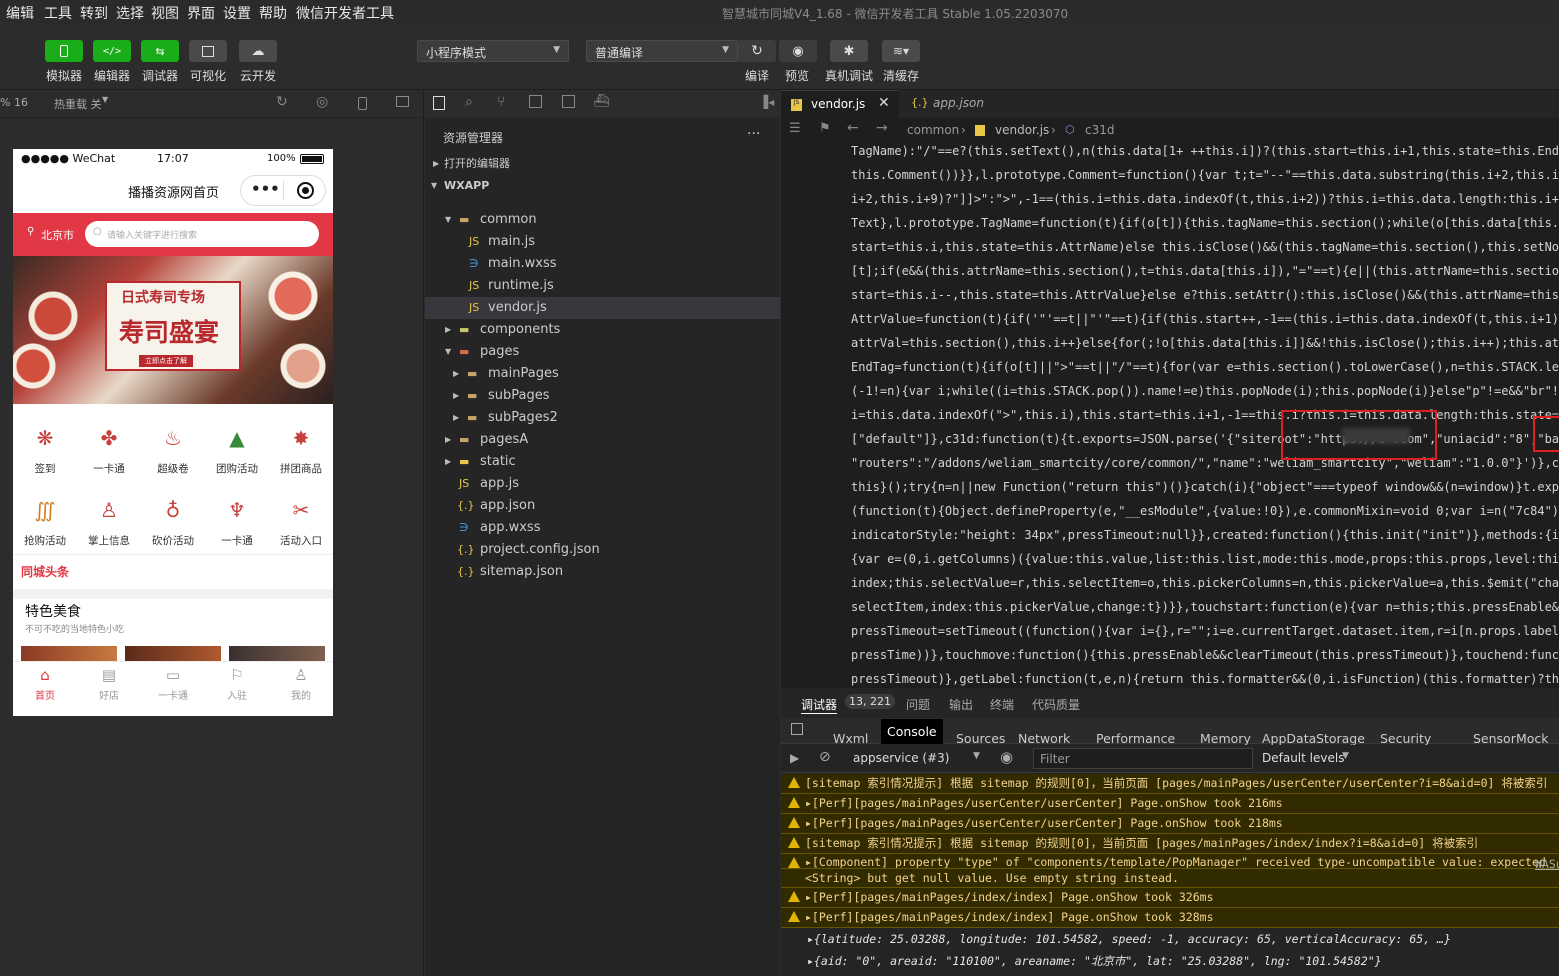 The height and width of the screenshot is (976, 1559). I want to click on devtools-tab: Security, so click(1405, 738).